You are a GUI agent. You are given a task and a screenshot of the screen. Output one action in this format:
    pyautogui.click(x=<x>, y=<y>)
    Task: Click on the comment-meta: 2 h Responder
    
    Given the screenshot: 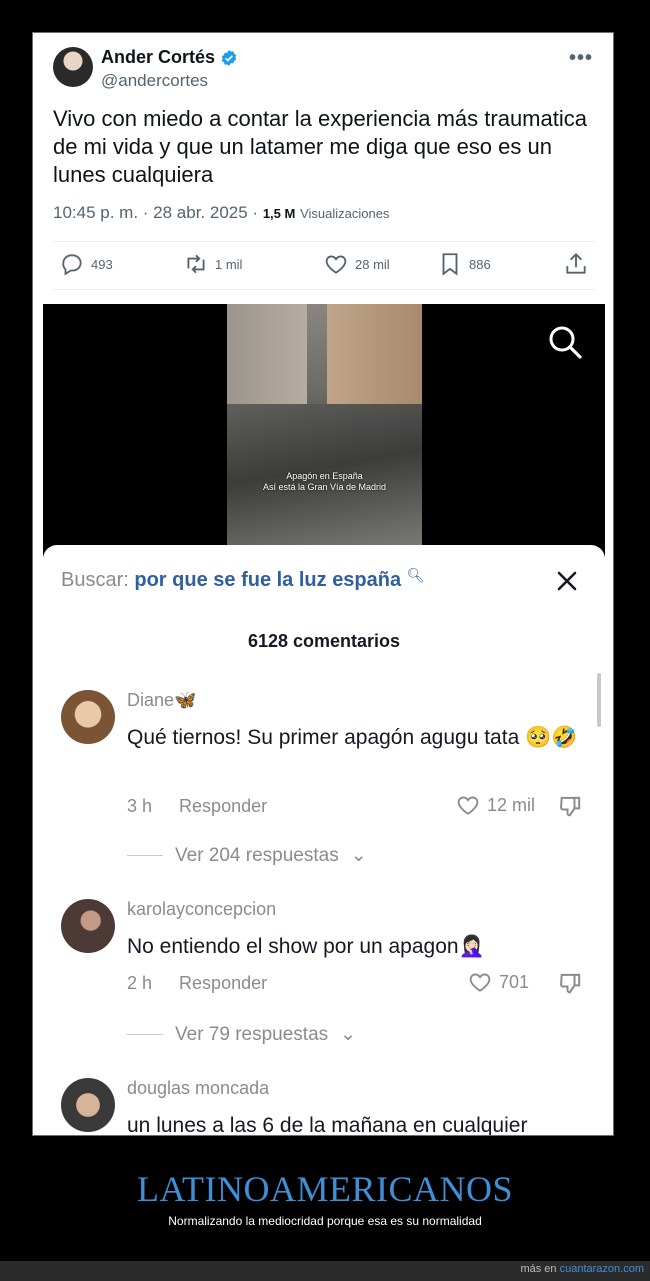 What is the action you would take?
    pyautogui.click(x=197, y=983)
    